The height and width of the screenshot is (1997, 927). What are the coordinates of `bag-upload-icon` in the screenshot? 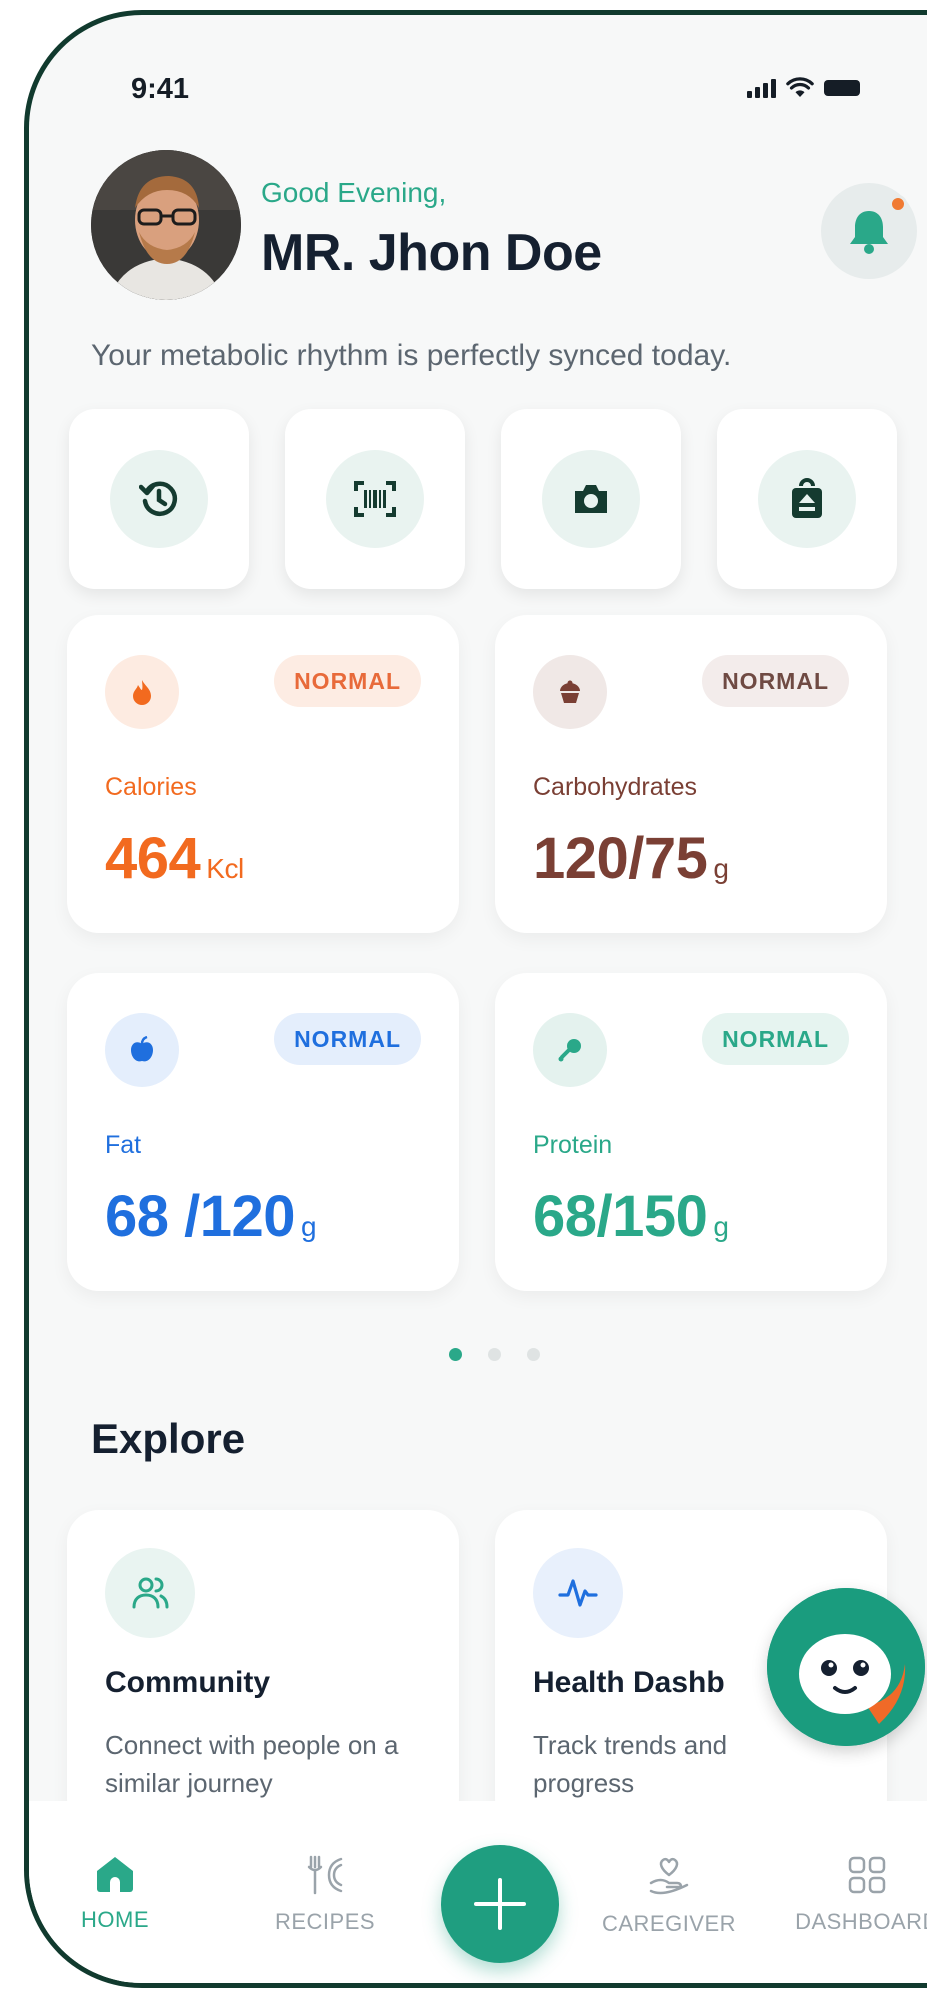 It's located at (807, 498).